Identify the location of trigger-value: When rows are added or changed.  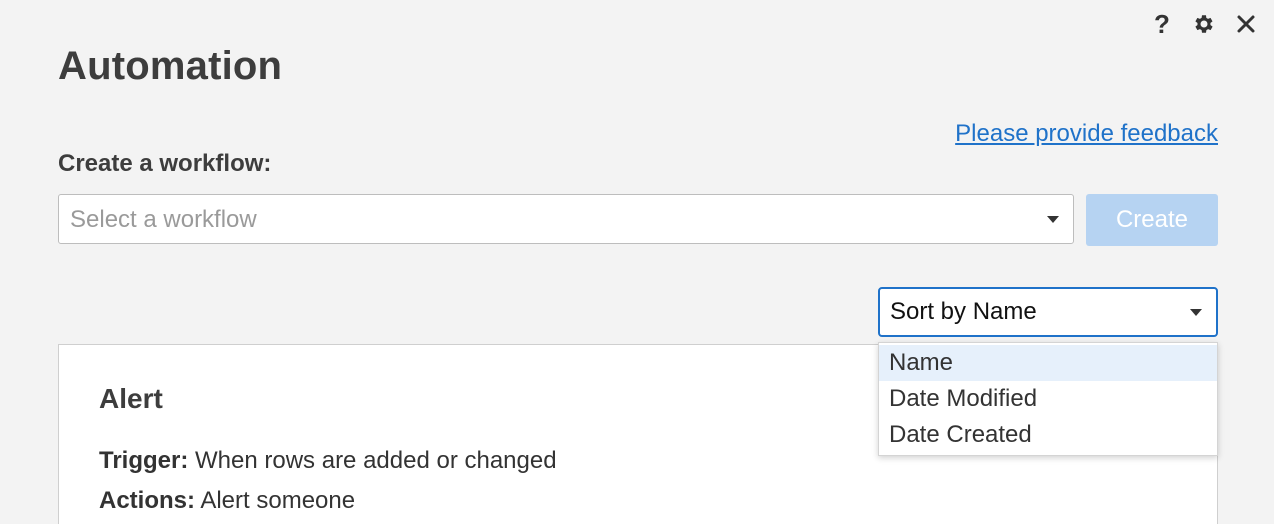
(376, 460).